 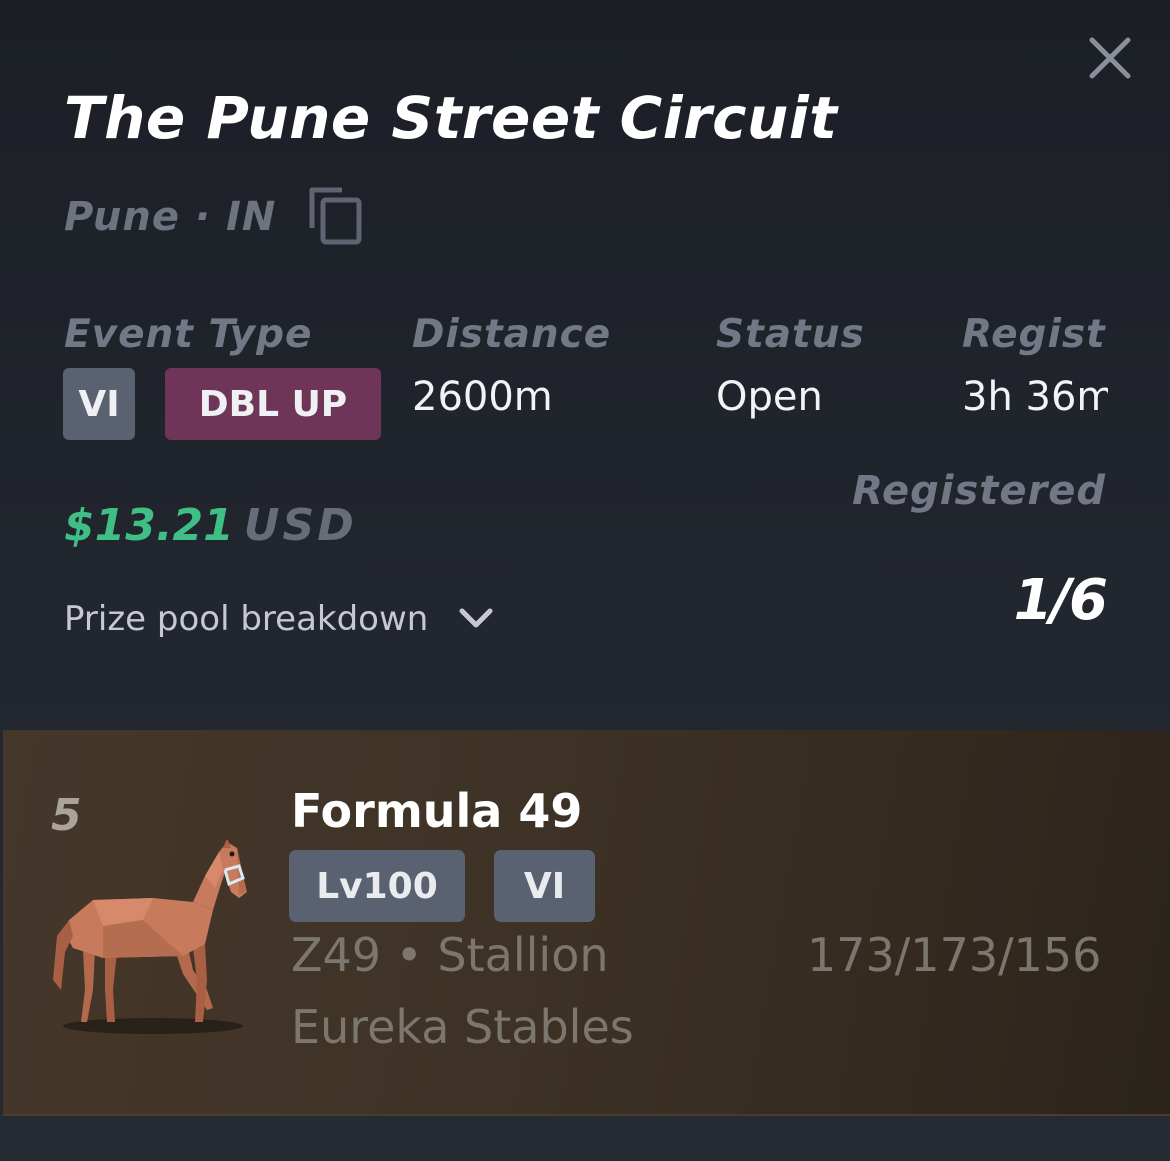 I want to click on copy-button, so click(x=336, y=215).